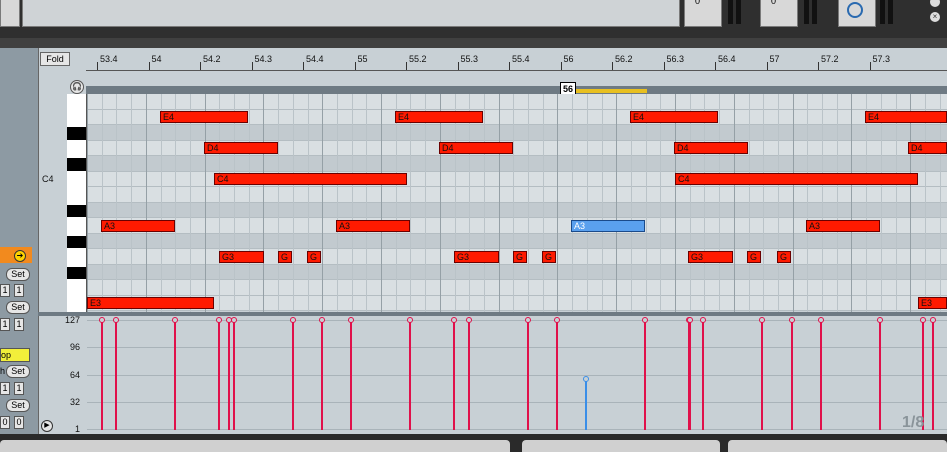 The height and width of the screenshot is (452, 947). Describe the element at coordinates (55, 59) in the screenshot. I see `fold-button: Fold` at that location.